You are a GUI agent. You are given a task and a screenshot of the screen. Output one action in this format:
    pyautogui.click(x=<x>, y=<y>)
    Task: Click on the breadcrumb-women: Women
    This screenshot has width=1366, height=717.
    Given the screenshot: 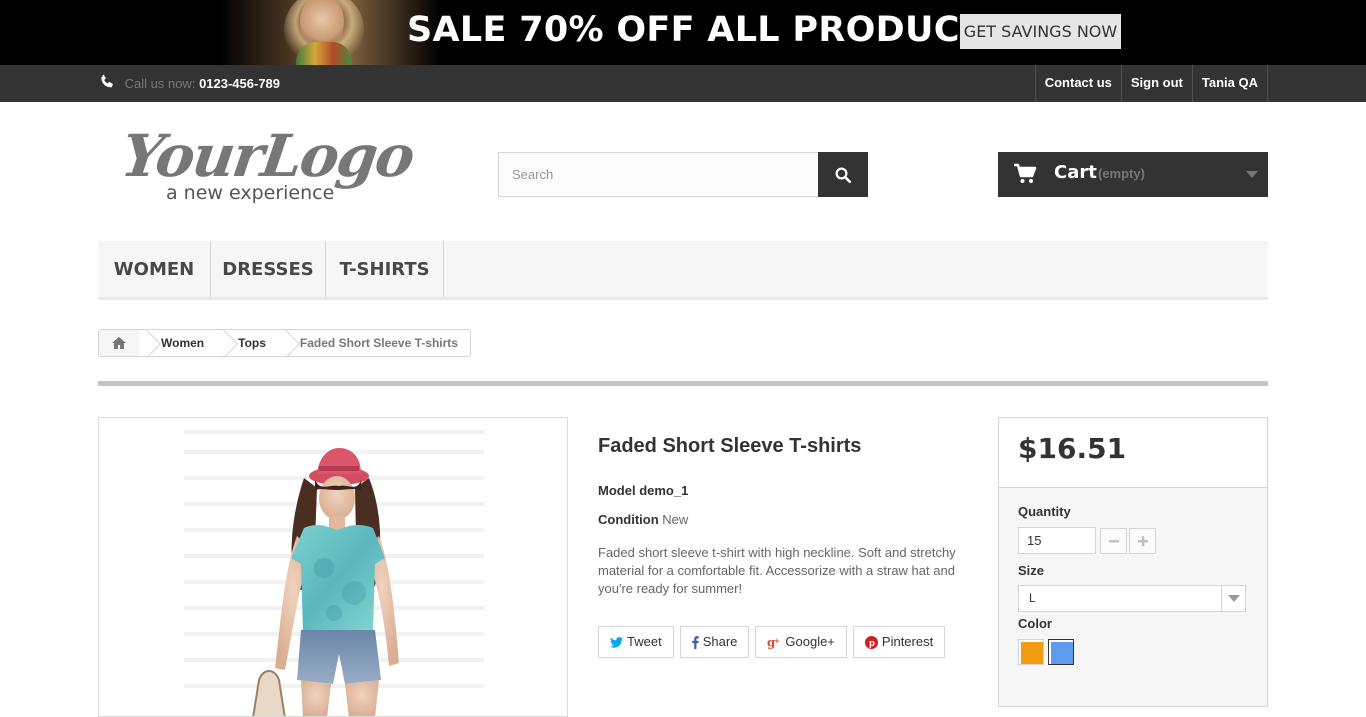 What is the action you would take?
    pyautogui.click(x=177, y=343)
    